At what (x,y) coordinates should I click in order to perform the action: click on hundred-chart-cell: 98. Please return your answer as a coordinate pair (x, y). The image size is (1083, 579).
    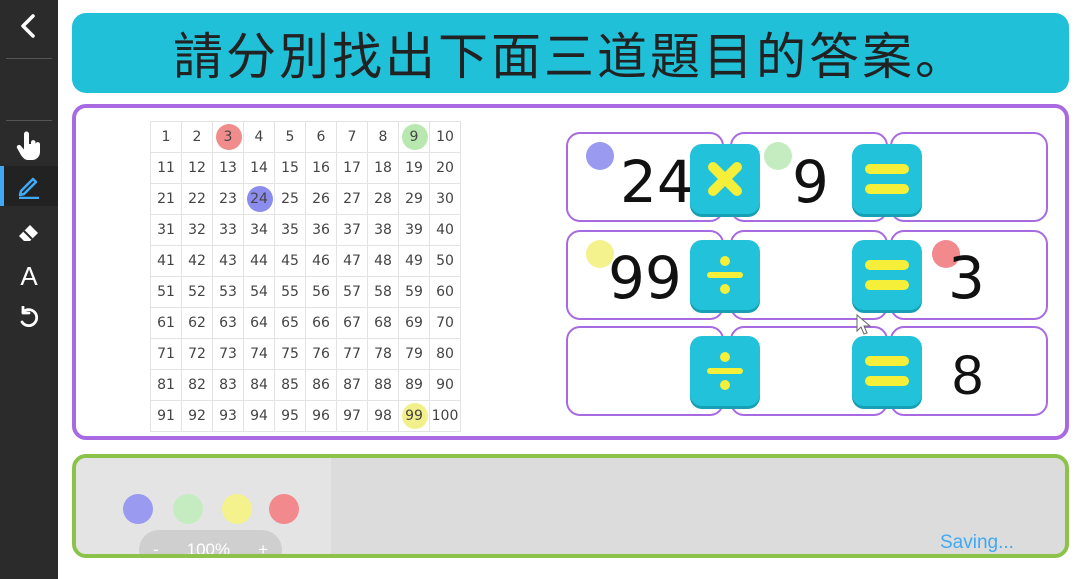
    Looking at the image, I should click on (383, 416).